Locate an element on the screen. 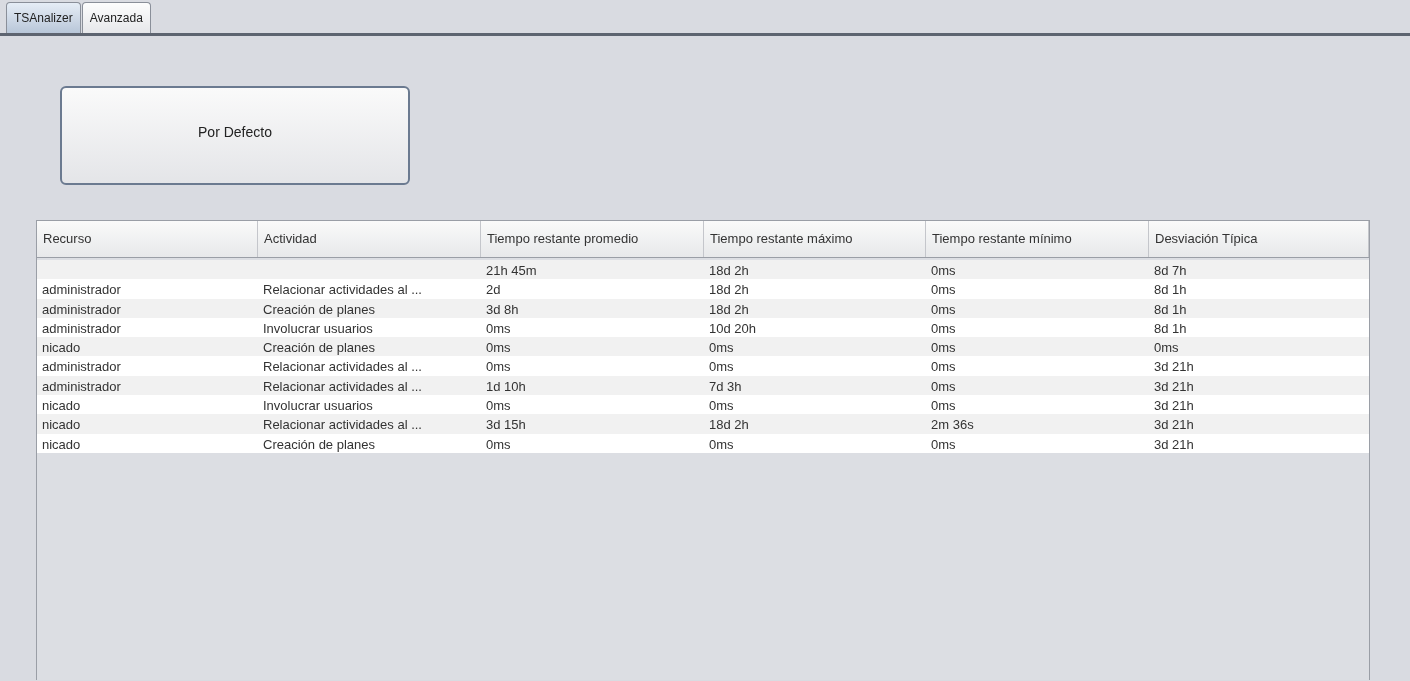 The height and width of the screenshot is (681, 1410). default-button: Por Defecto is located at coordinates (235, 135).